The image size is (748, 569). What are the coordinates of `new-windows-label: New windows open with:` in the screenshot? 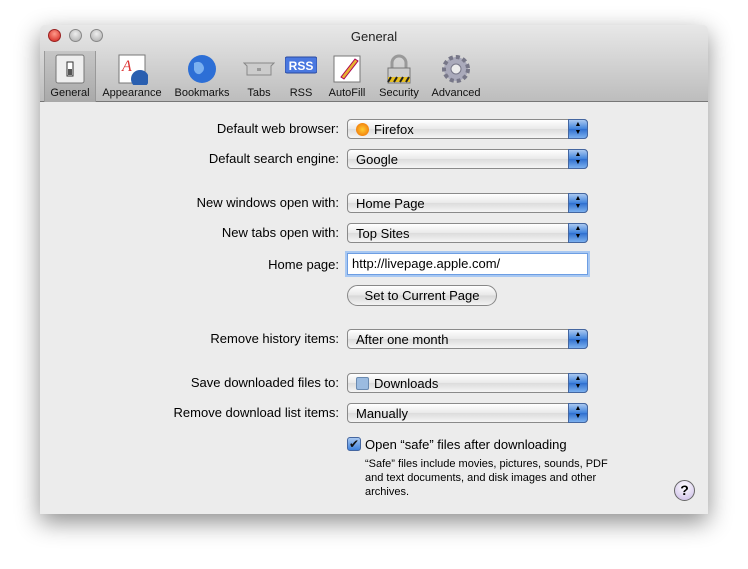 It's located at (267, 202).